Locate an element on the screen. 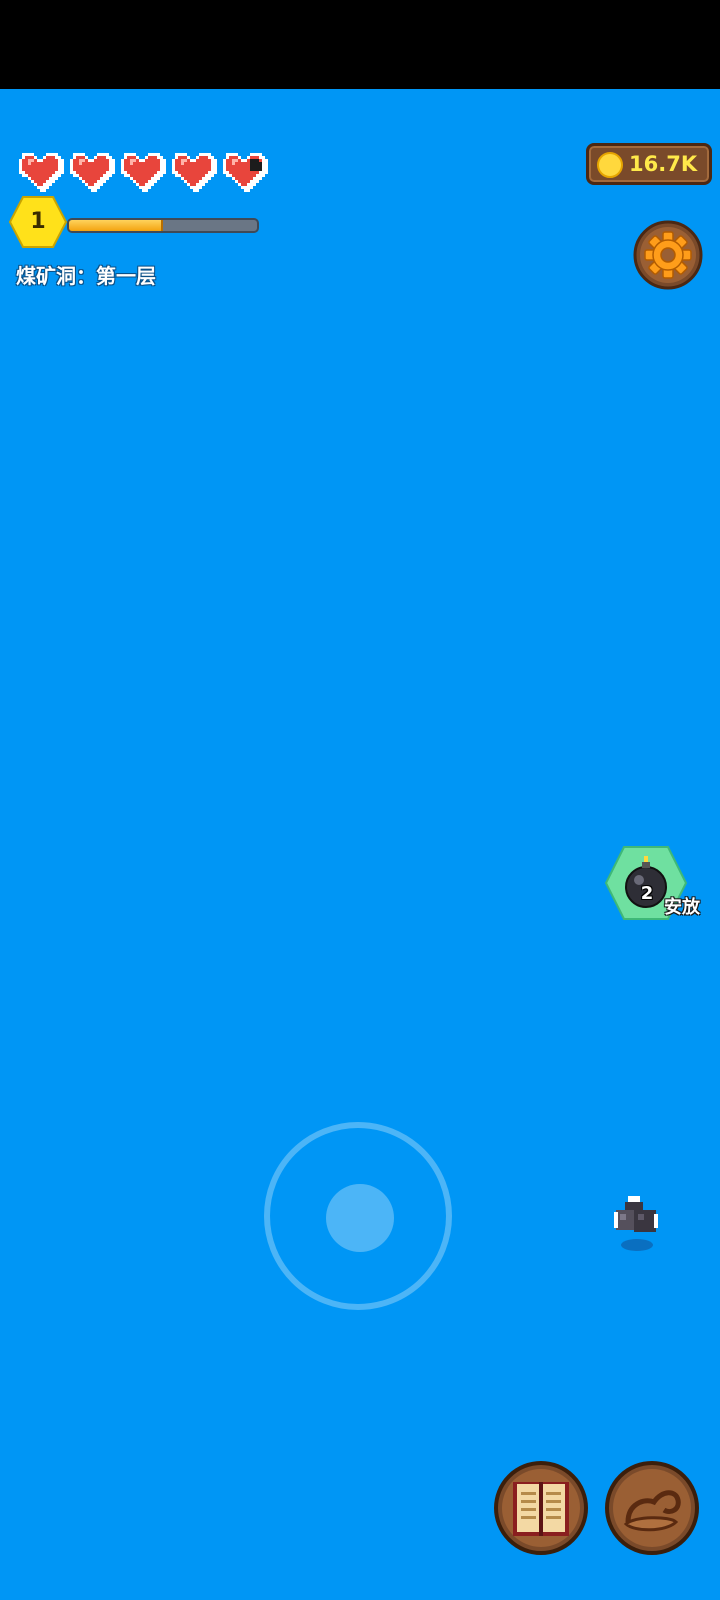 The height and width of the screenshot is (1600, 720). player-character is located at coordinates (636, 1223).